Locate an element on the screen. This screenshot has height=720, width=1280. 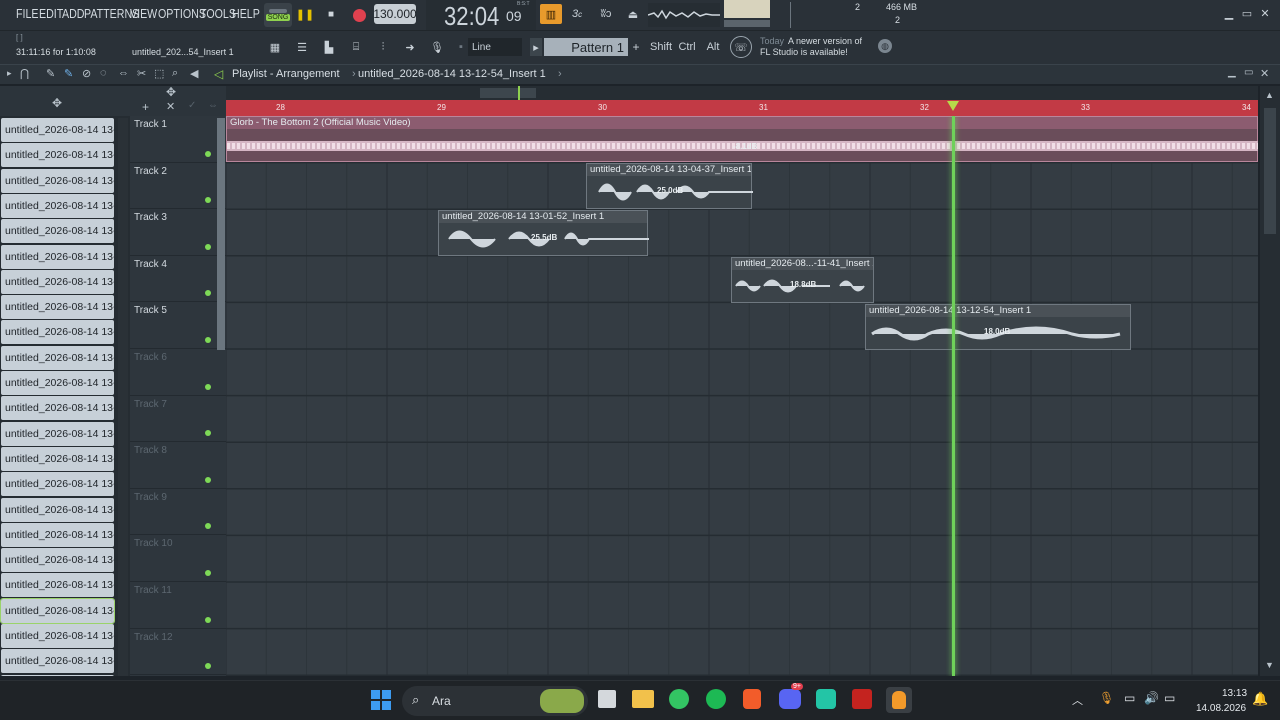
track-header: Track 9 is located at coordinates (178, 512).